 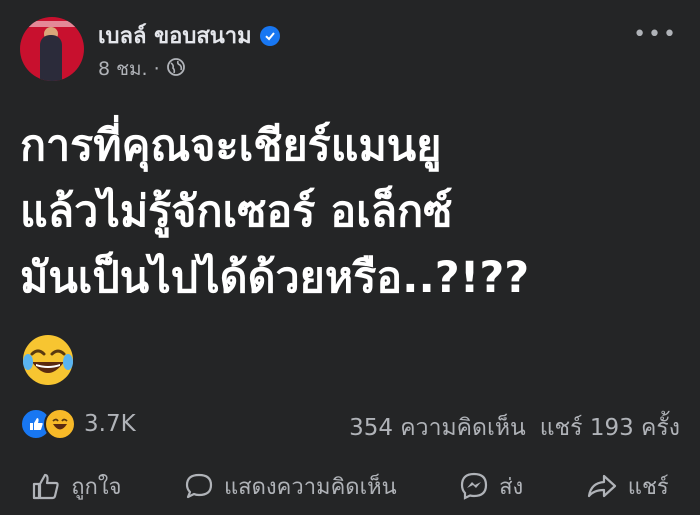 I want to click on share-button: แชร์, so click(x=627, y=486).